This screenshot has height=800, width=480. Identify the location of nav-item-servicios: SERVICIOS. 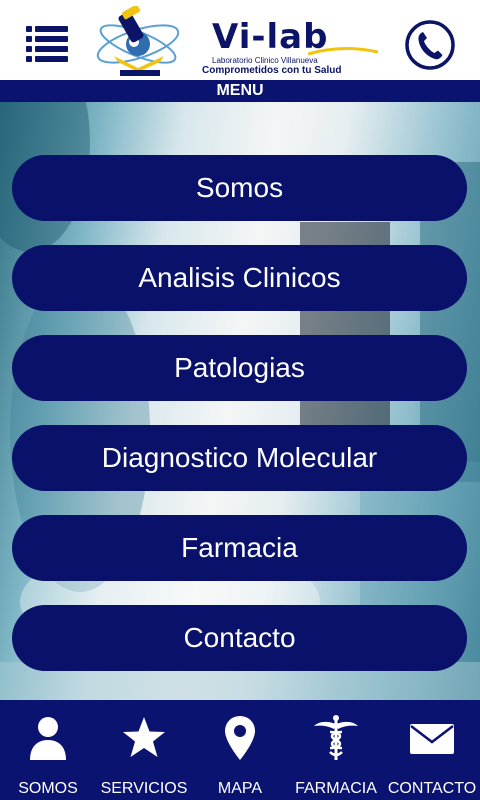
(144, 750).